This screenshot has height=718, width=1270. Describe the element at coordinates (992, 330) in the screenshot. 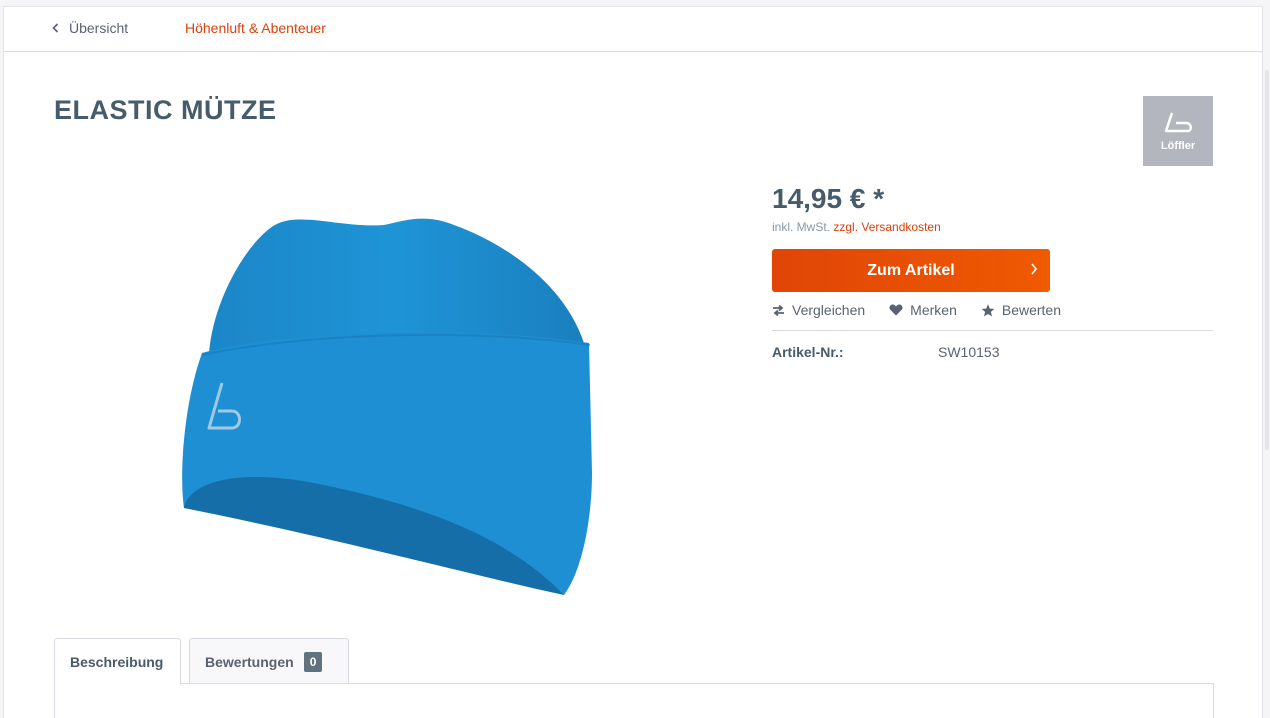

I see `divider` at that location.